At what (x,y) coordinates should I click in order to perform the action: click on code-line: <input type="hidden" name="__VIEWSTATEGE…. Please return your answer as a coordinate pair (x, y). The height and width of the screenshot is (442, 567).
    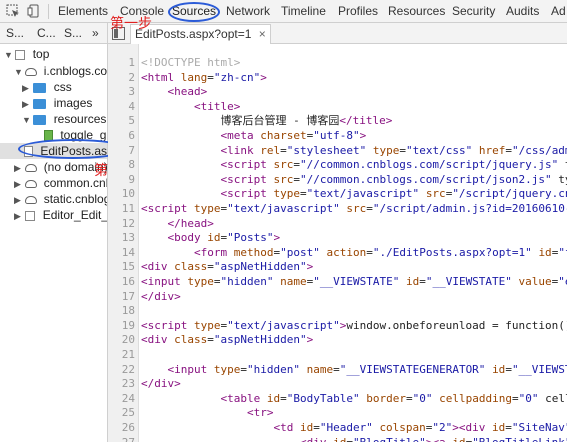
    Looking at the image, I should click on (367, 369).